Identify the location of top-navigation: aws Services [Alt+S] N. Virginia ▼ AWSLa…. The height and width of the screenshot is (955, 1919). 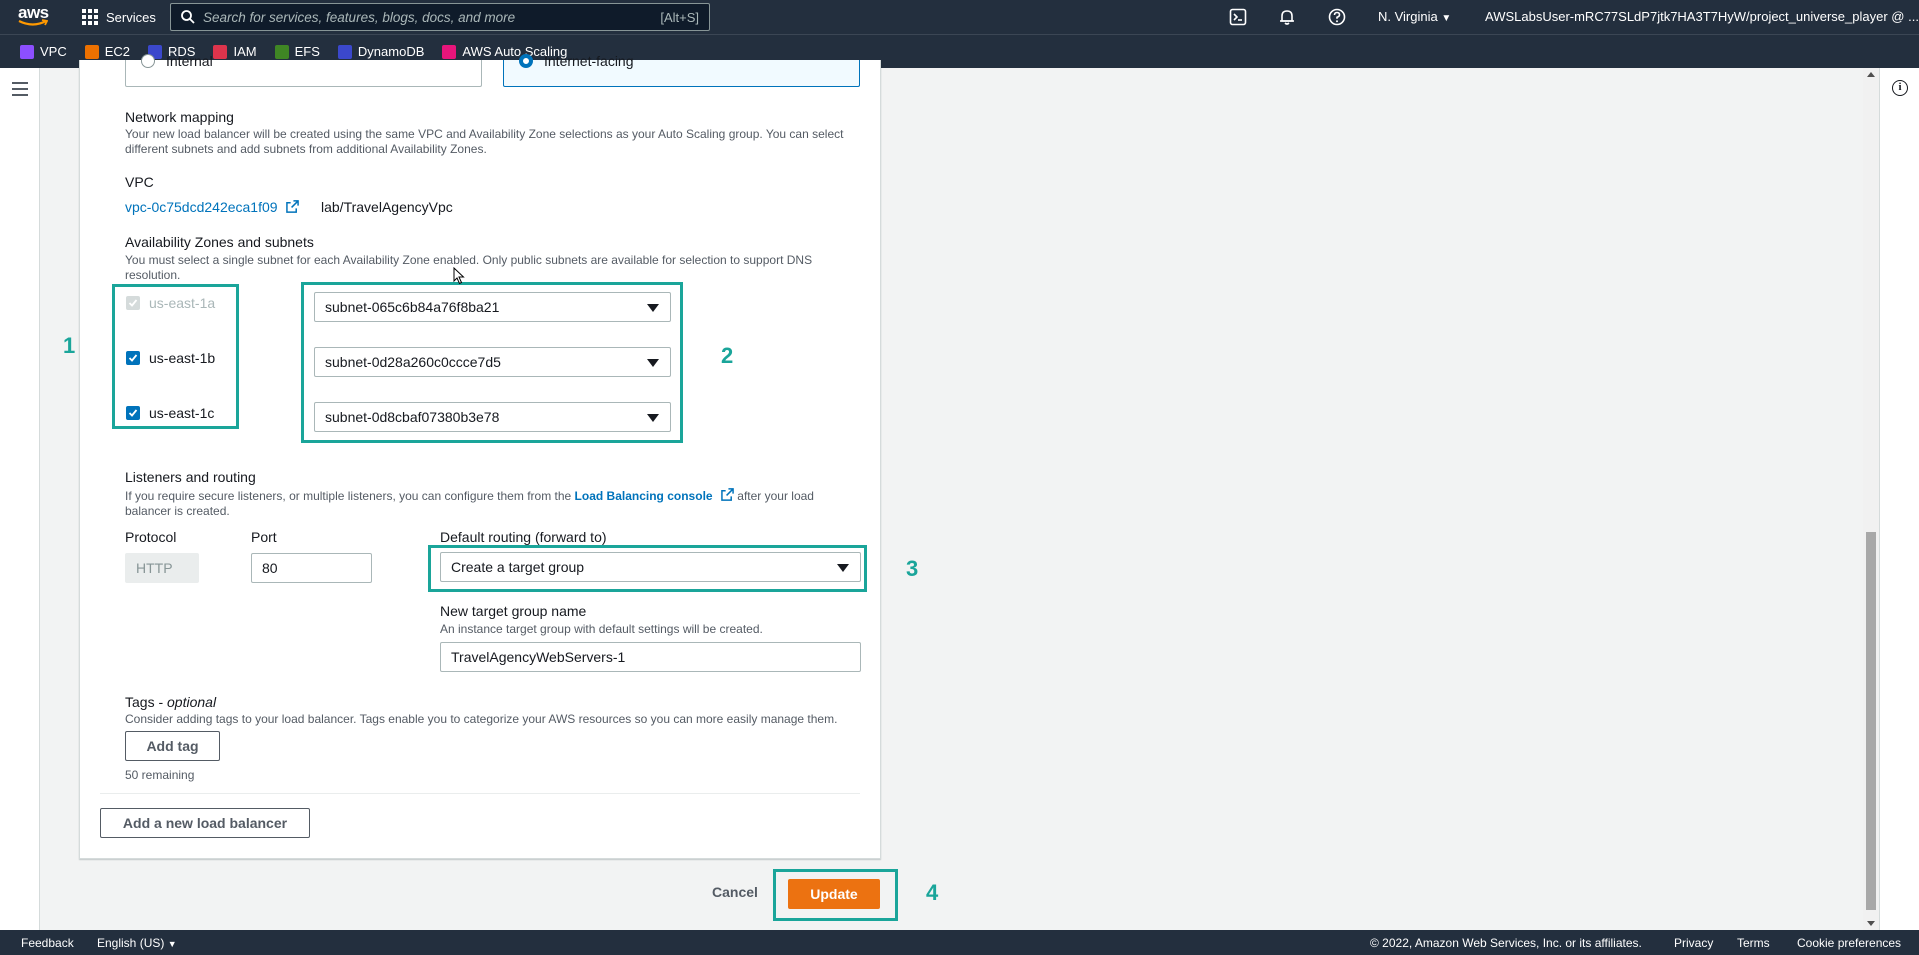
(959, 17).